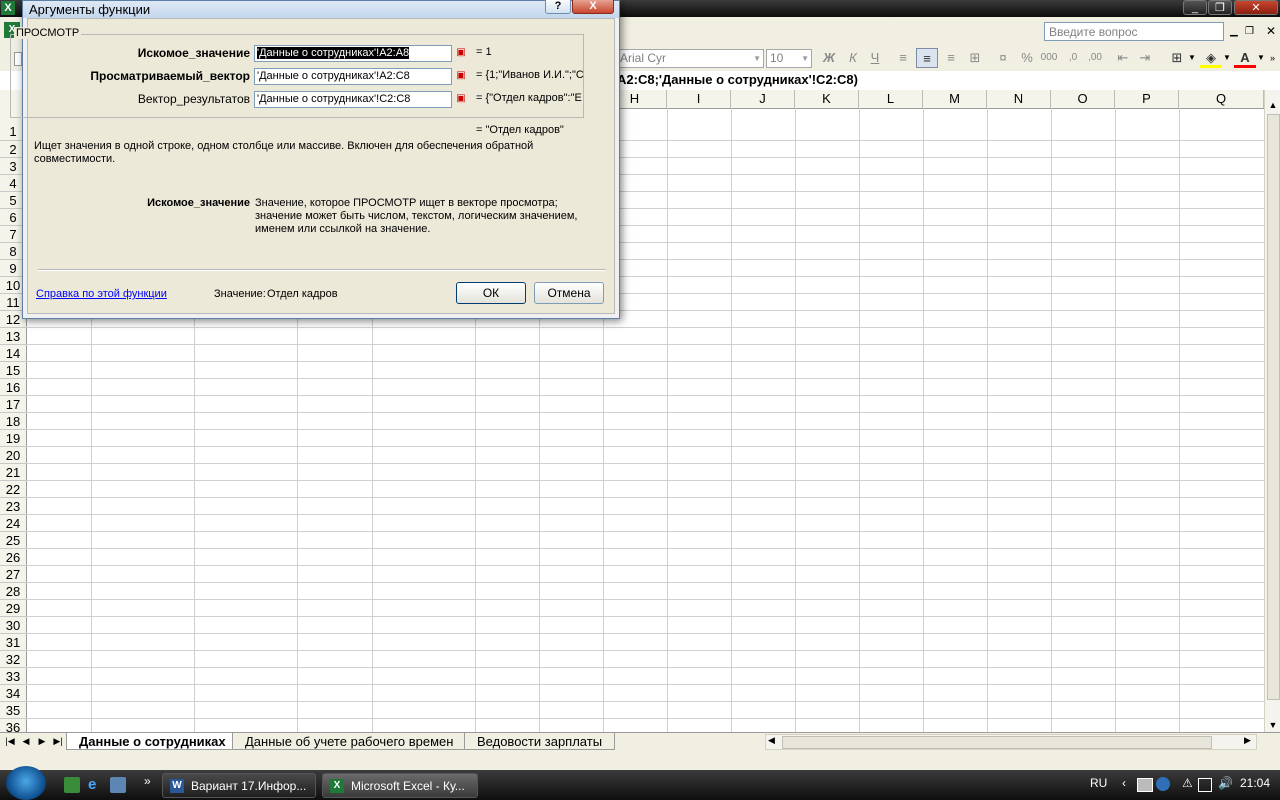 The height and width of the screenshot is (800, 1280). I want to click on help-question-input: Введите вопрос, so click(1134, 31).